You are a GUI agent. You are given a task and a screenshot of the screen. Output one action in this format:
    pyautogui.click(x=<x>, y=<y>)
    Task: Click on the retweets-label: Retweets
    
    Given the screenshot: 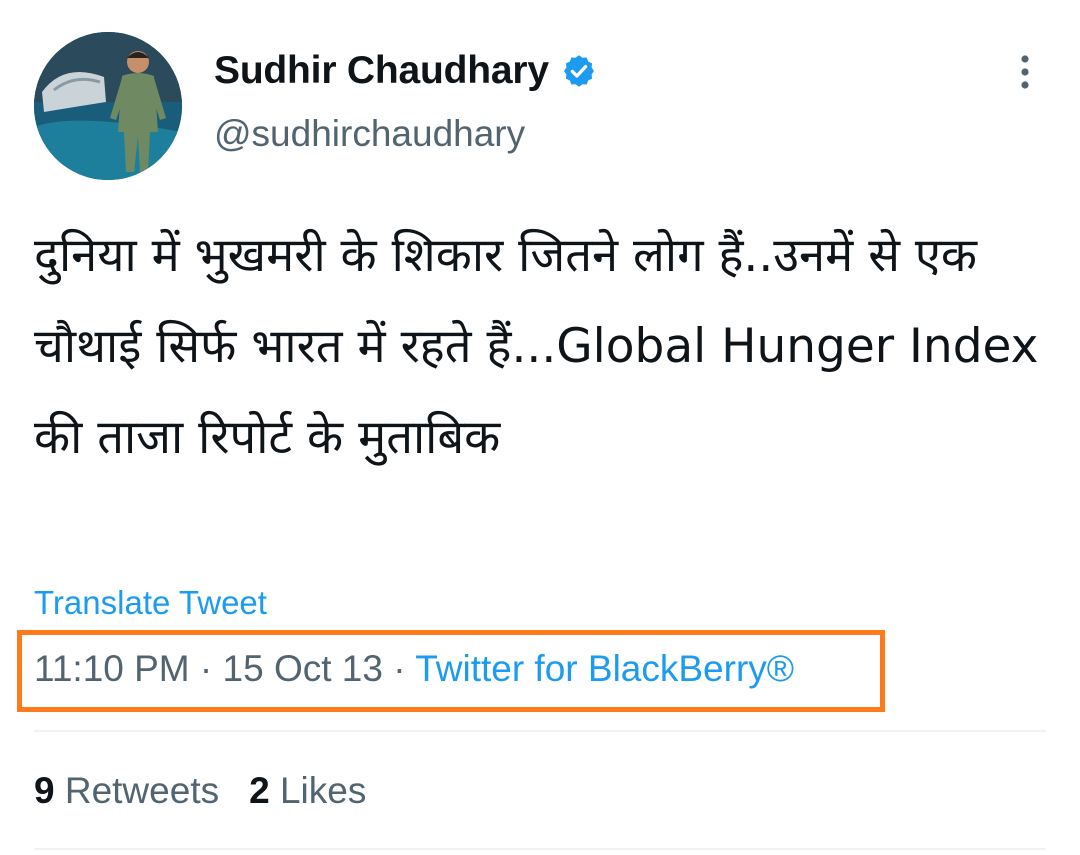 What is the action you would take?
    pyautogui.click(x=142, y=790)
    